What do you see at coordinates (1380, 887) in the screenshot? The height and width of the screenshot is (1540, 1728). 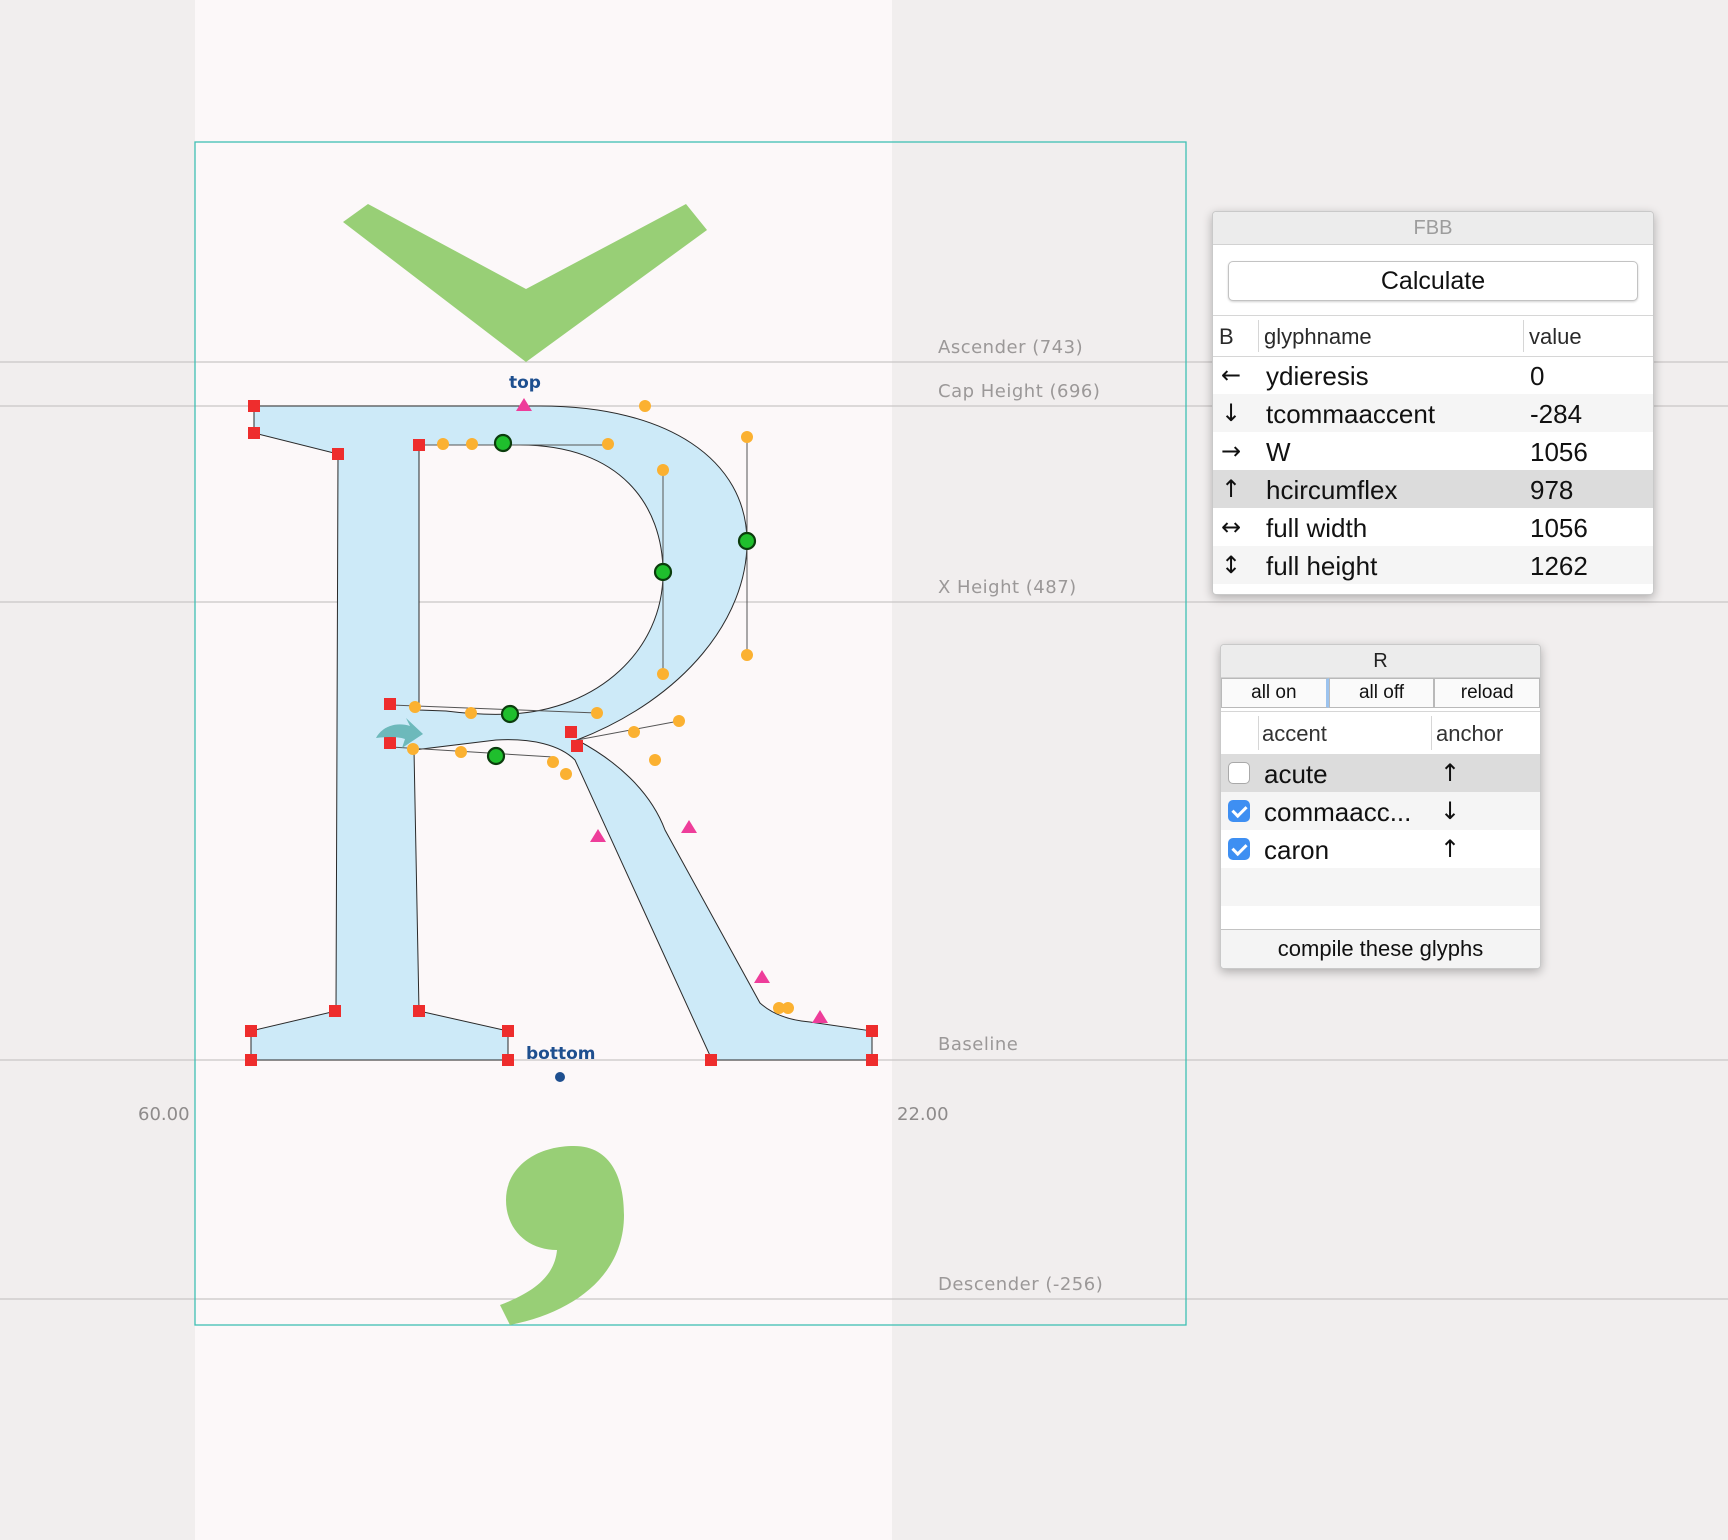 I see `empty-row` at bounding box center [1380, 887].